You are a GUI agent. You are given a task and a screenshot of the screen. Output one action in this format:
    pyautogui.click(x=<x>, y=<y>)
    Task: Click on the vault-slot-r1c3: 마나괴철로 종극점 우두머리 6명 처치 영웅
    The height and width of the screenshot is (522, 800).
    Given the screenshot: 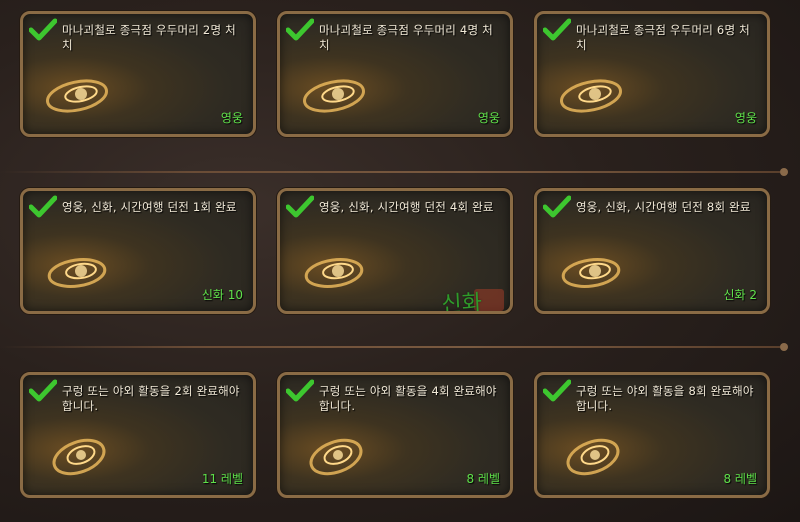 What is the action you would take?
    pyautogui.click(x=652, y=74)
    